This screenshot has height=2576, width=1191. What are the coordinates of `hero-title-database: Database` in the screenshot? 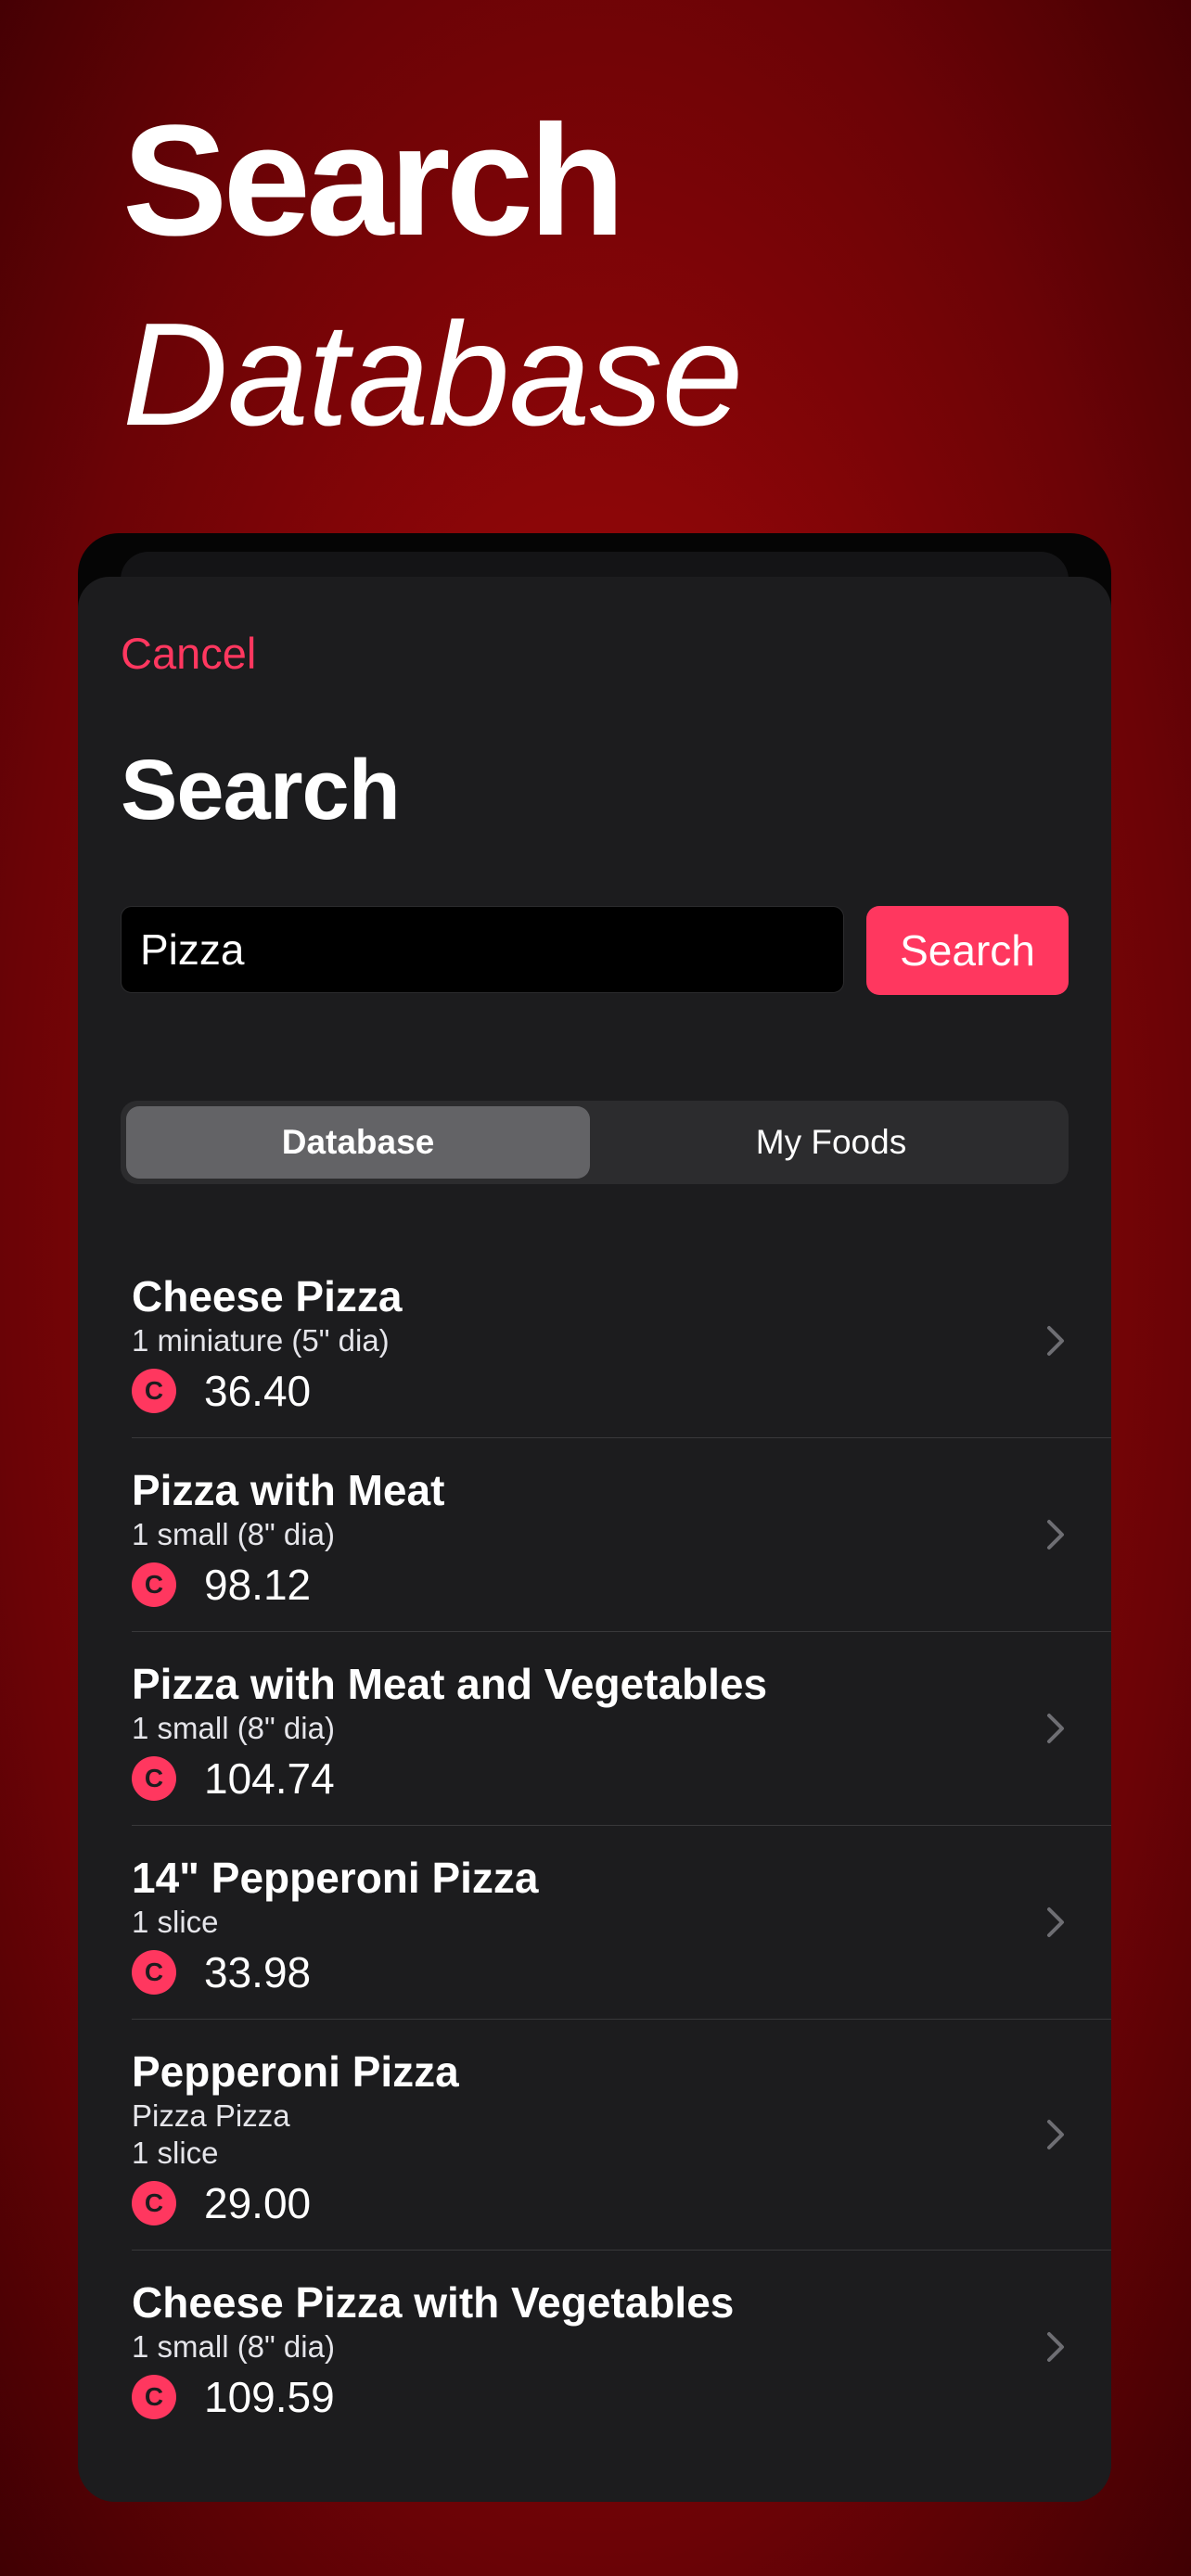 It's located at (432, 374).